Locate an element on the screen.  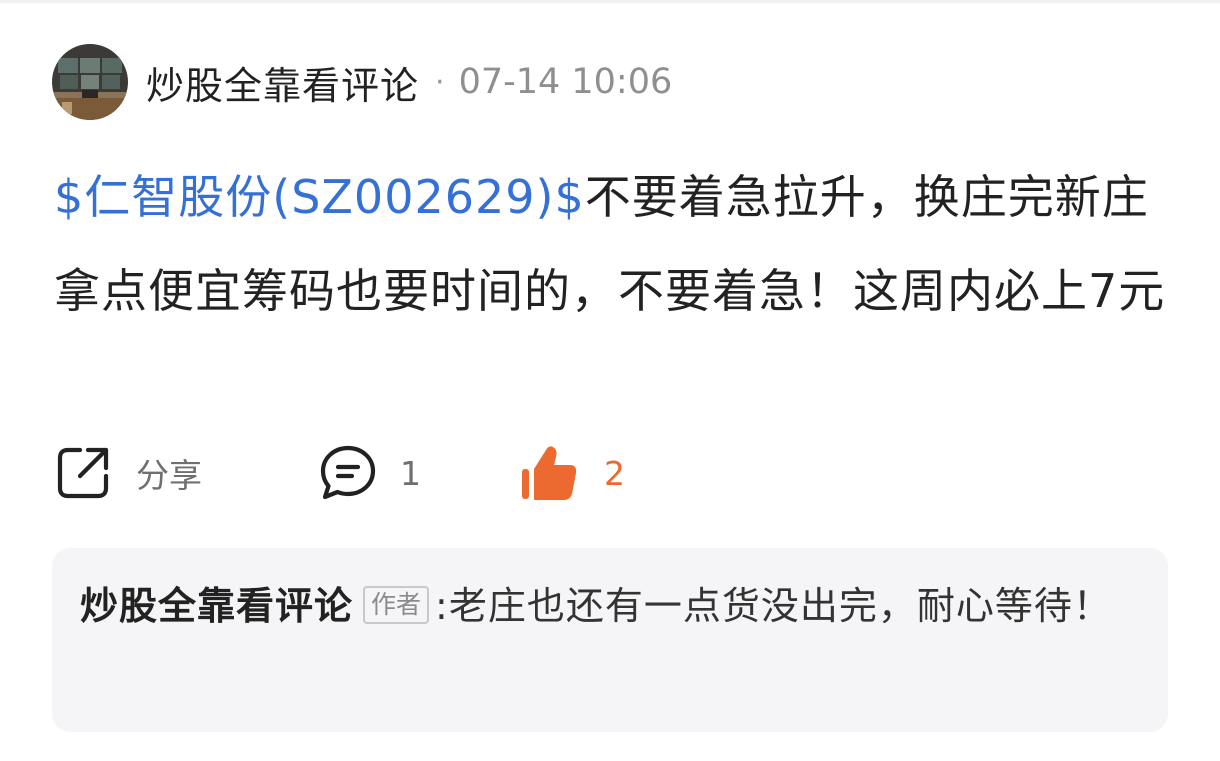
post-timestamp: 07-14 10:06 is located at coordinates (565, 82).